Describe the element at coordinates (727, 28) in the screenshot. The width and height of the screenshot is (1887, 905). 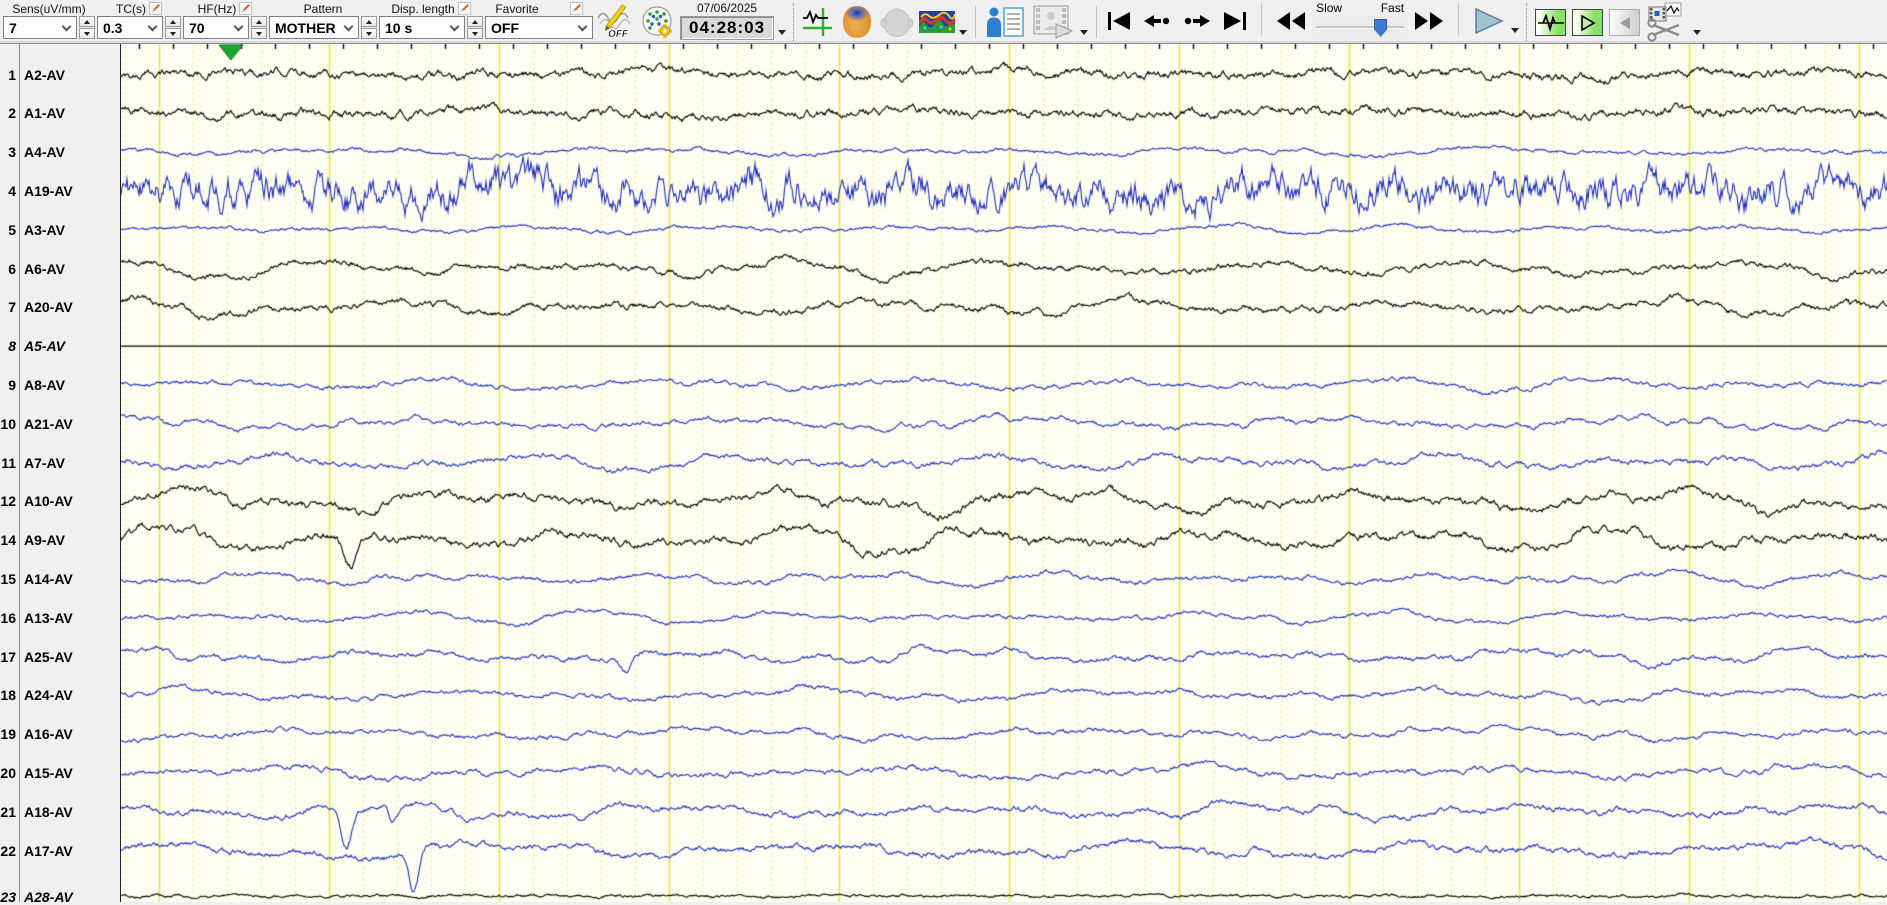
I see `time-display: 04:28:03` at that location.